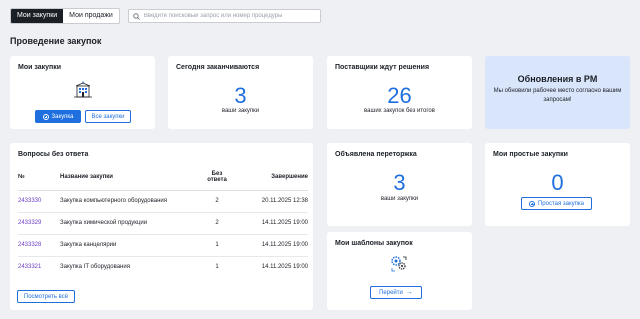 This screenshot has height=319, width=640. What do you see at coordinates (131, 201) in the screenshot?
I see `purchase-name: Закупка компьютерного оборудования` at bounding box center [131, 201].